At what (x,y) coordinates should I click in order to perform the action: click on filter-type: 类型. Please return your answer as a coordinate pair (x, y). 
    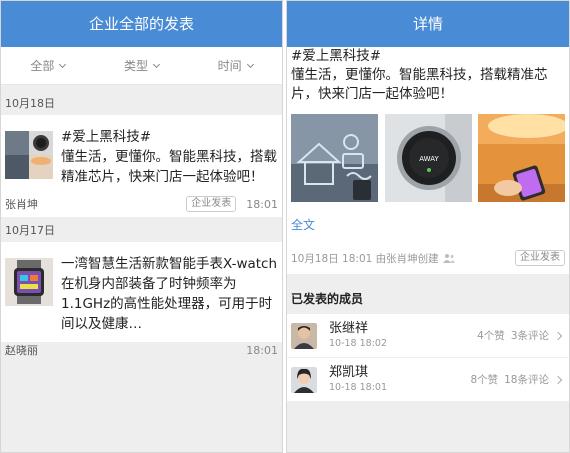
    Looking at the image, I should click on (142, 65).